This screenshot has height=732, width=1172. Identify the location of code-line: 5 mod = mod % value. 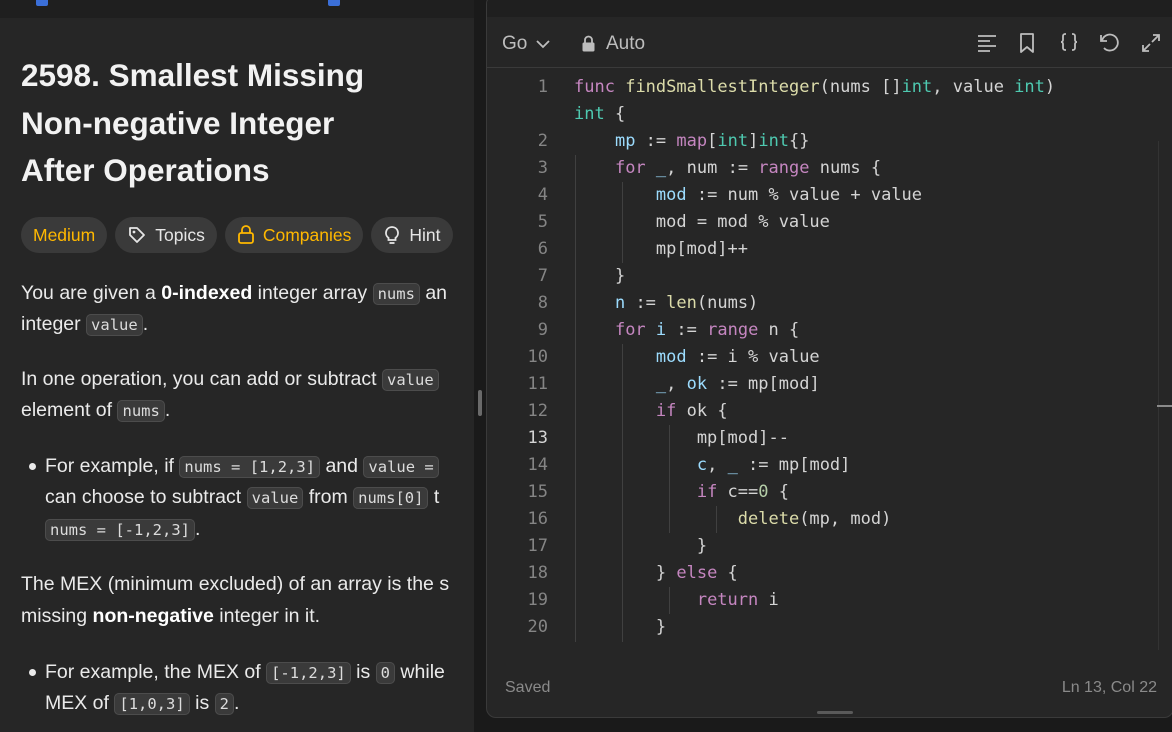
(829, 222).